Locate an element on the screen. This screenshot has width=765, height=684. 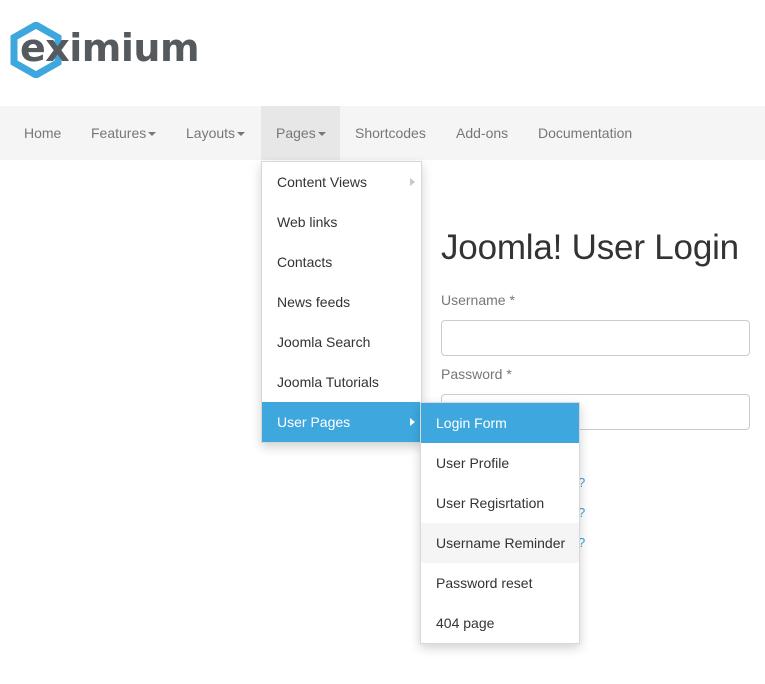
nav-add-ons-label: Add-ons is located at coordinates (482, 133).